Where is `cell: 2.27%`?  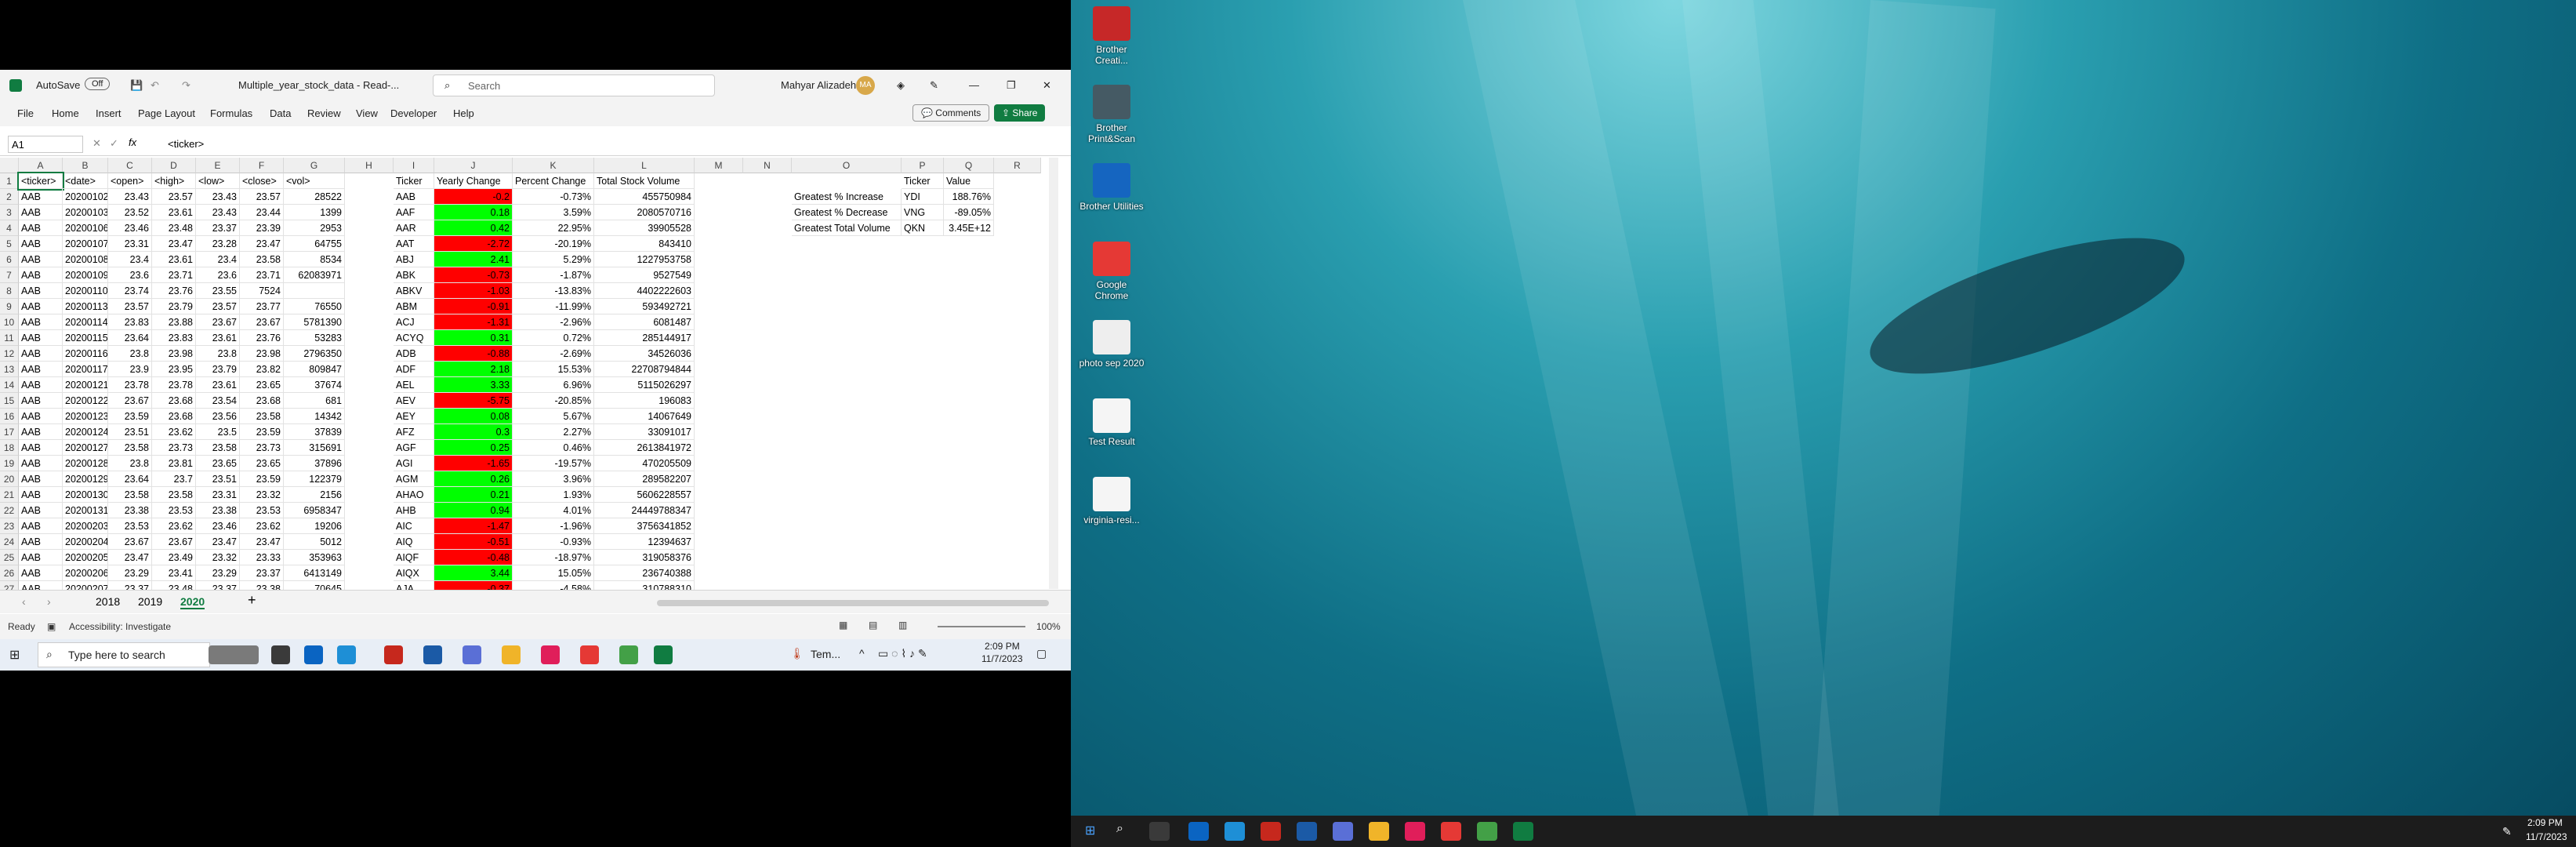
cell: 2.27% is located at coordinates (554, 432).